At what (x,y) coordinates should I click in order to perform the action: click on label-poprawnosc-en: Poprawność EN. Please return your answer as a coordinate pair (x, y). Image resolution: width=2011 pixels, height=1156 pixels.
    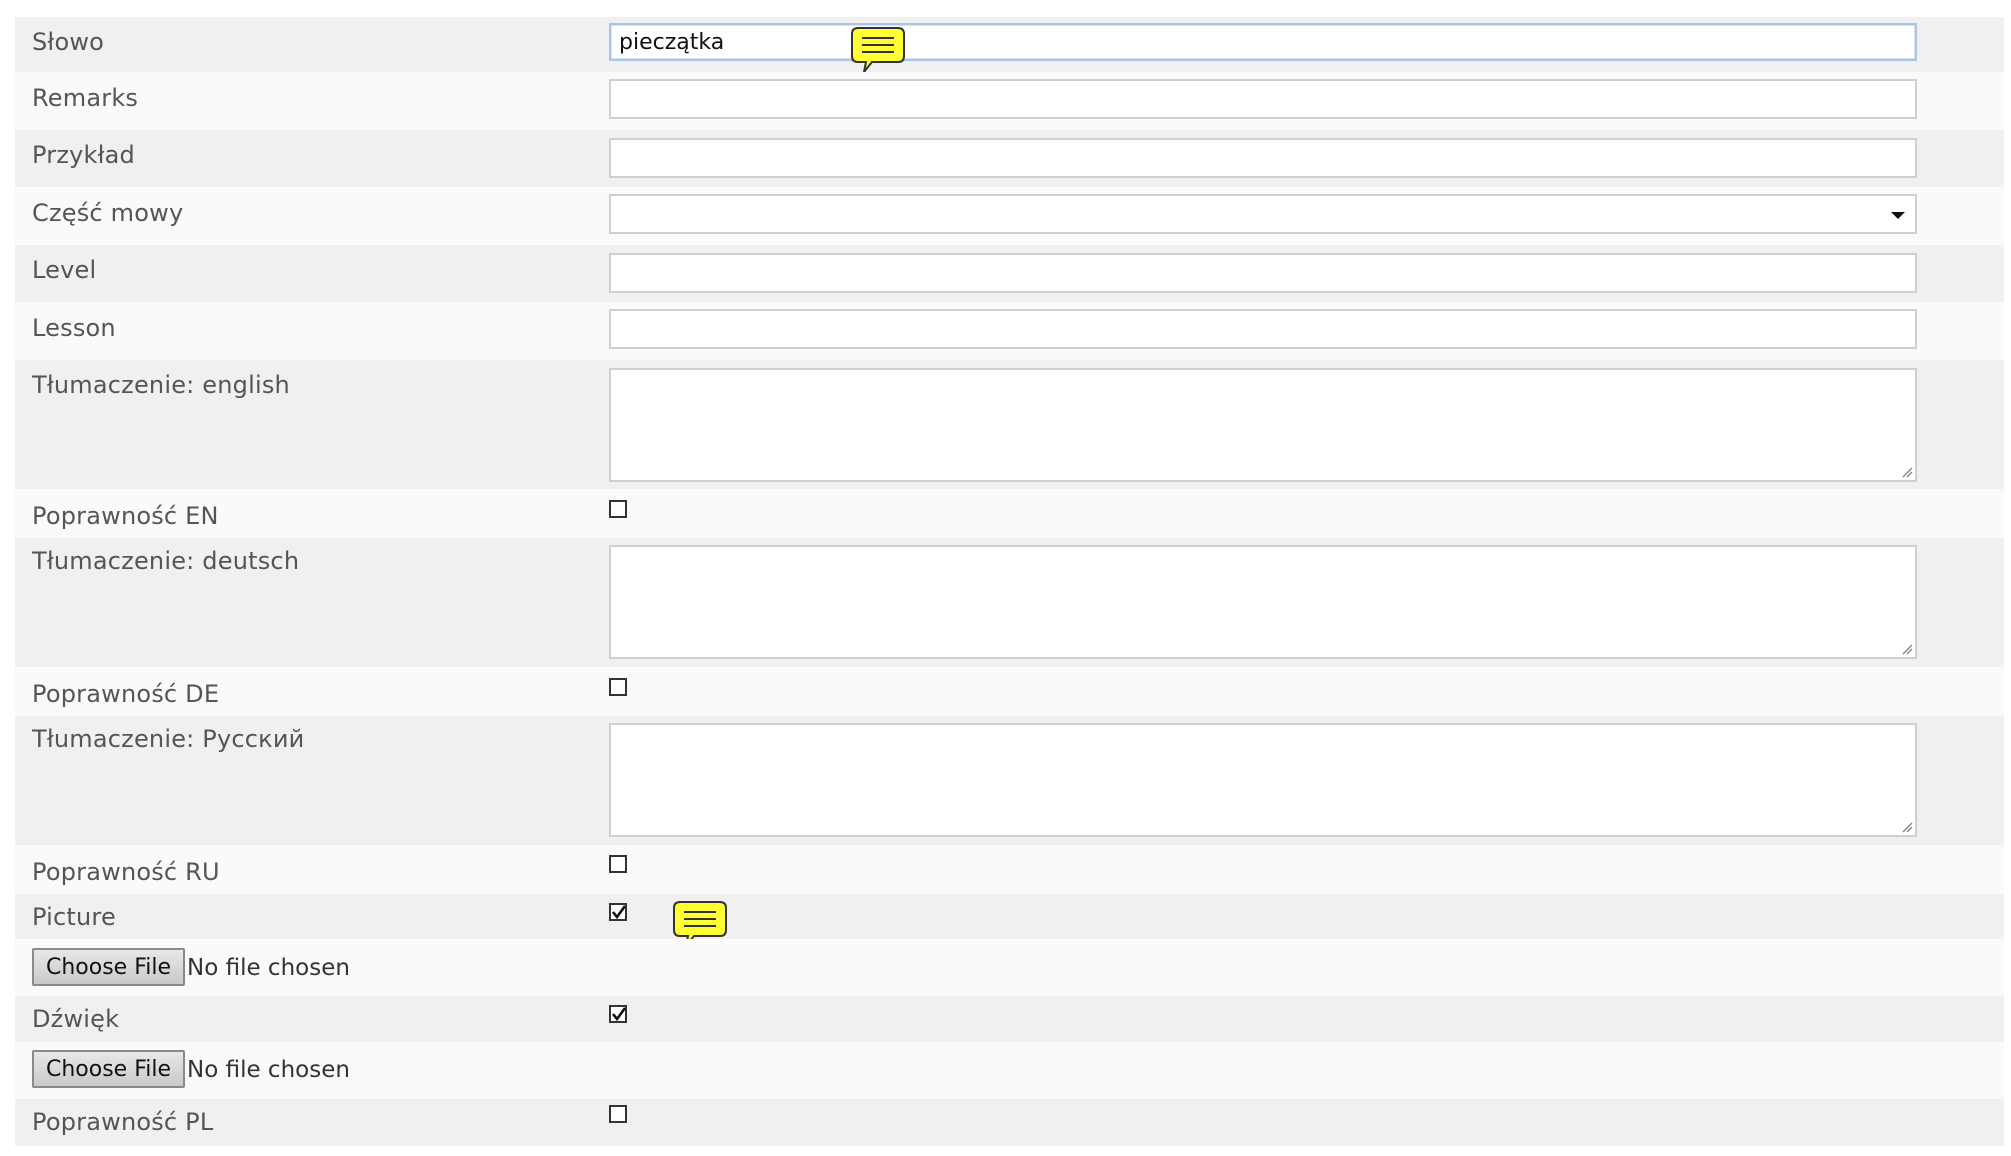
    Looking at the image, I should click on (125, 516).